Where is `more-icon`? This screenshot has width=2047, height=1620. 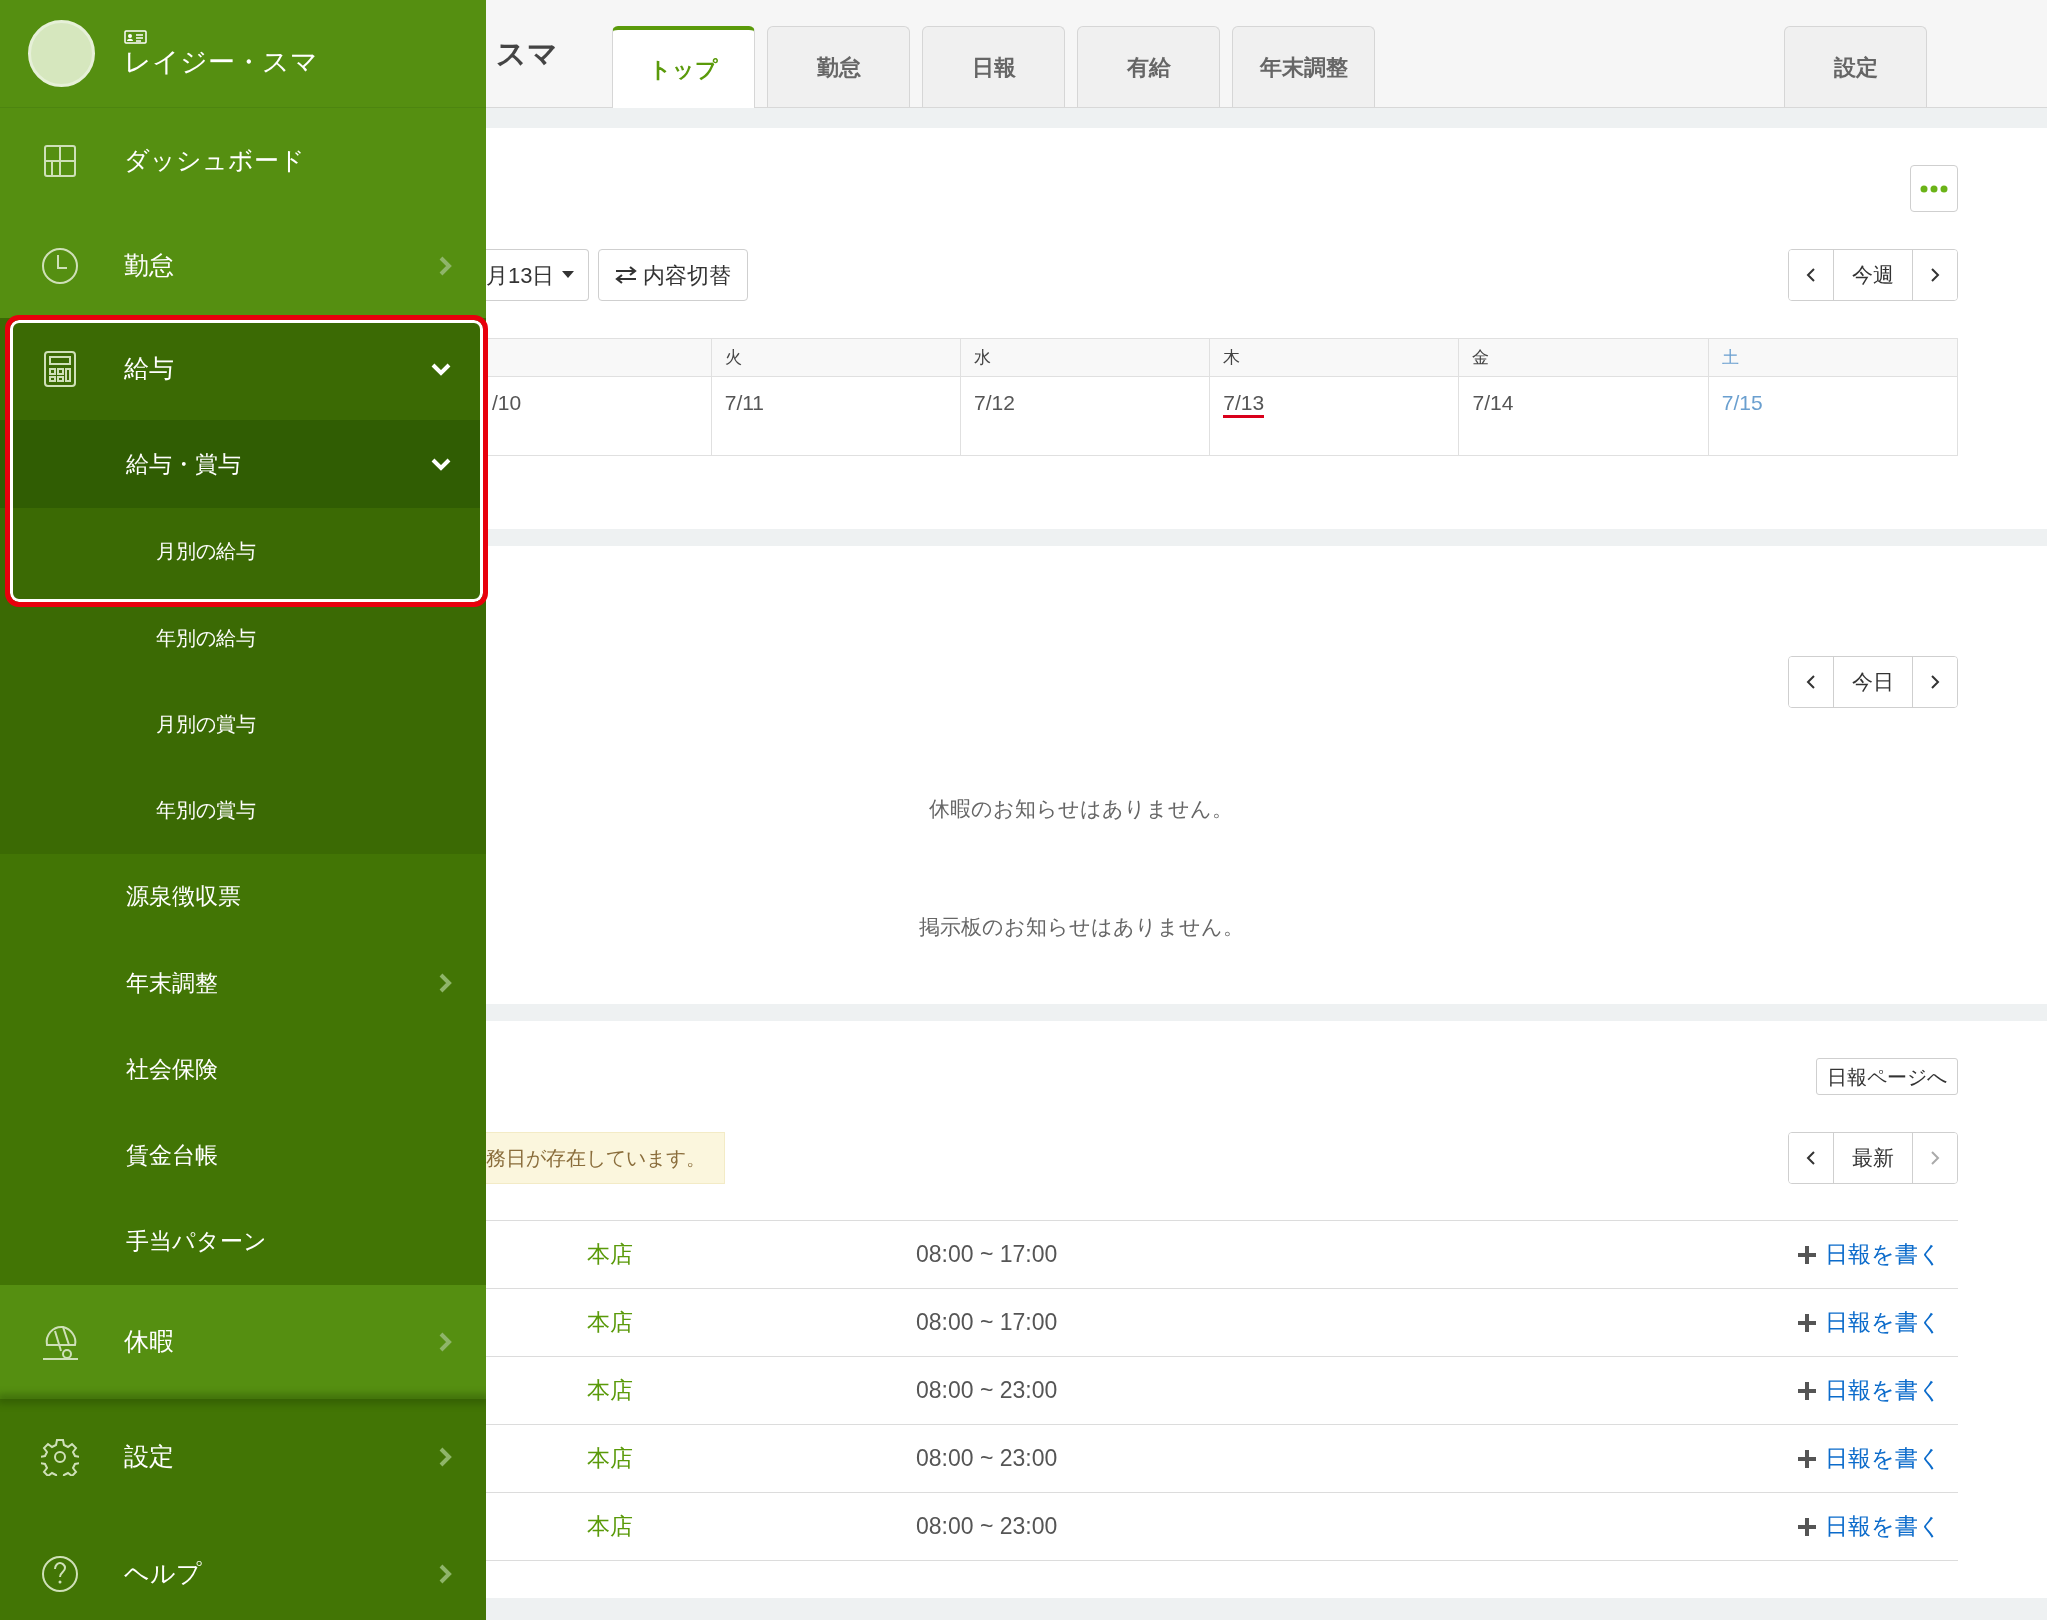
more-icon is located at coordinates (1934, 188).